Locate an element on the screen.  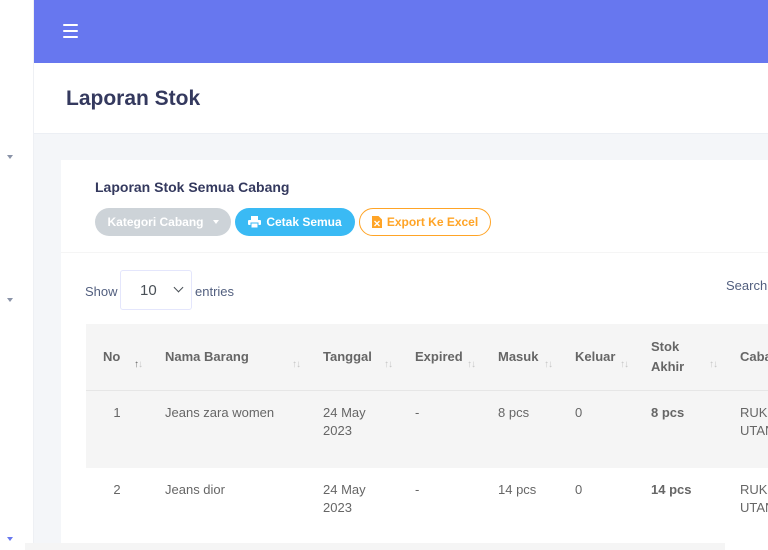
column-header-expired: Expired ↑↓ is located at coordinates (439, 357).